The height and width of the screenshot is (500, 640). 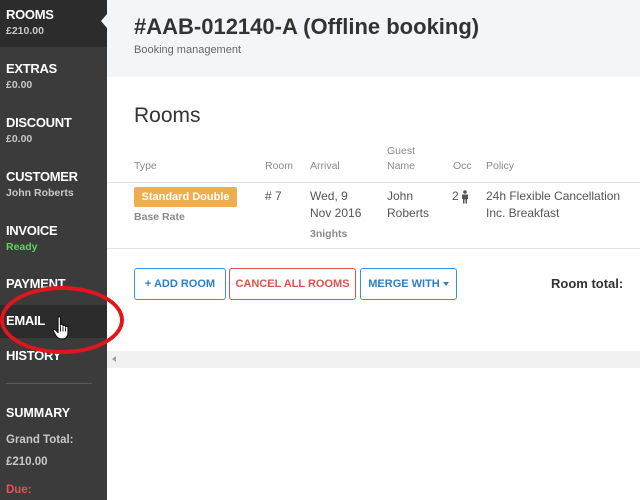 What do you see at coordinates (39, 122) in the screenshot?
I see `sidebar-item-label: DISCOUNT` at bounding box center [39, 122].